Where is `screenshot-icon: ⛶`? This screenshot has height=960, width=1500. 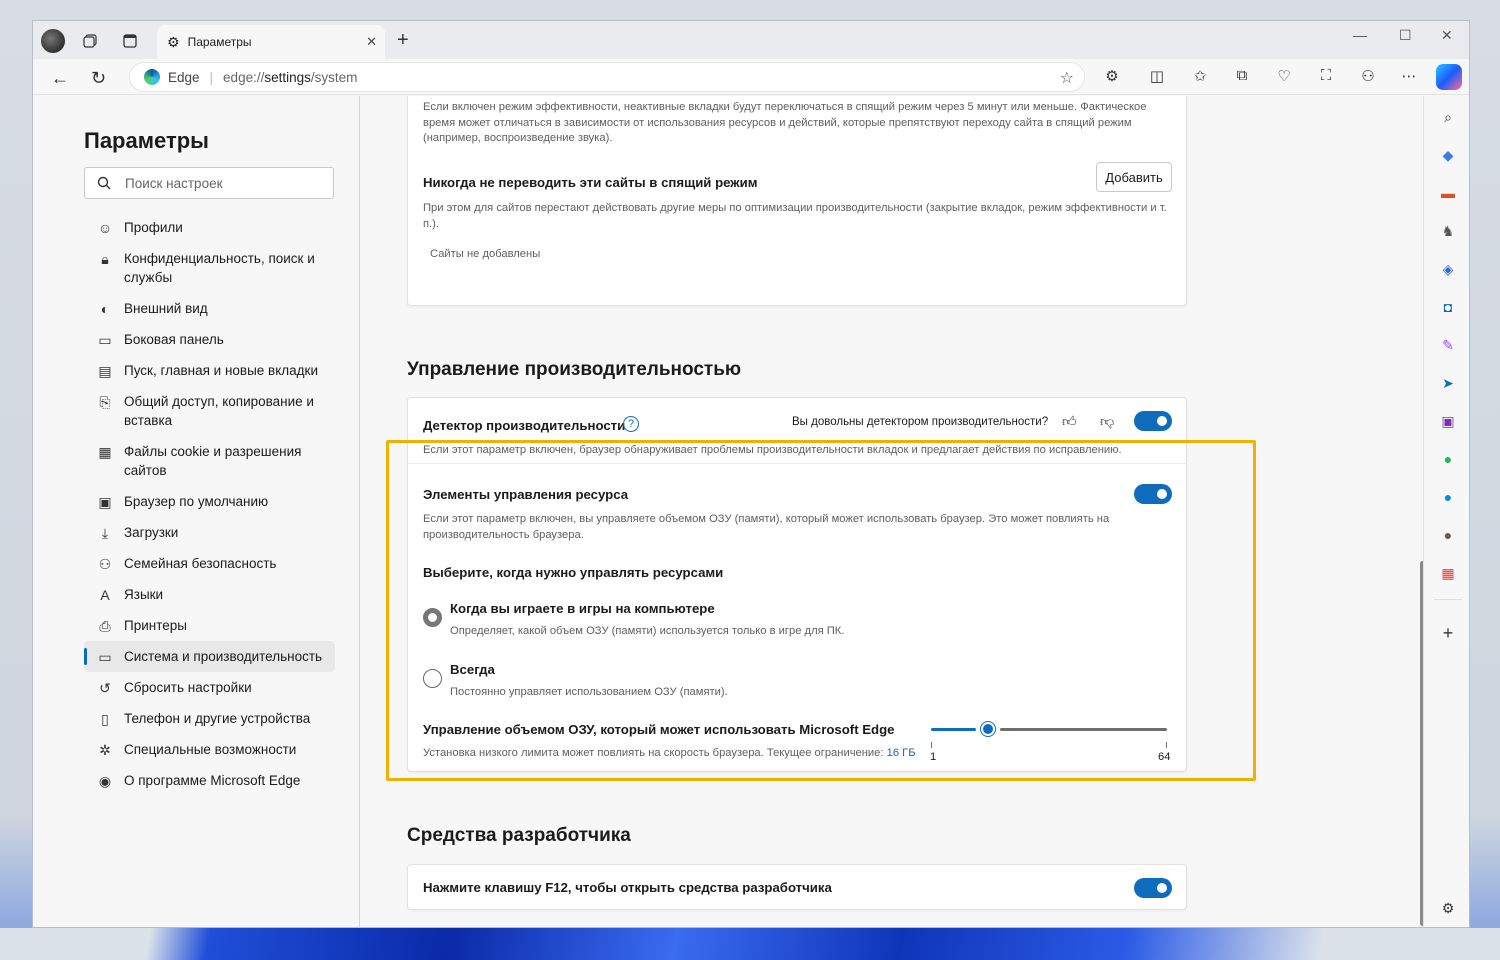
screenshot-icon: ⛶ is located at coordinates (1326, 75).